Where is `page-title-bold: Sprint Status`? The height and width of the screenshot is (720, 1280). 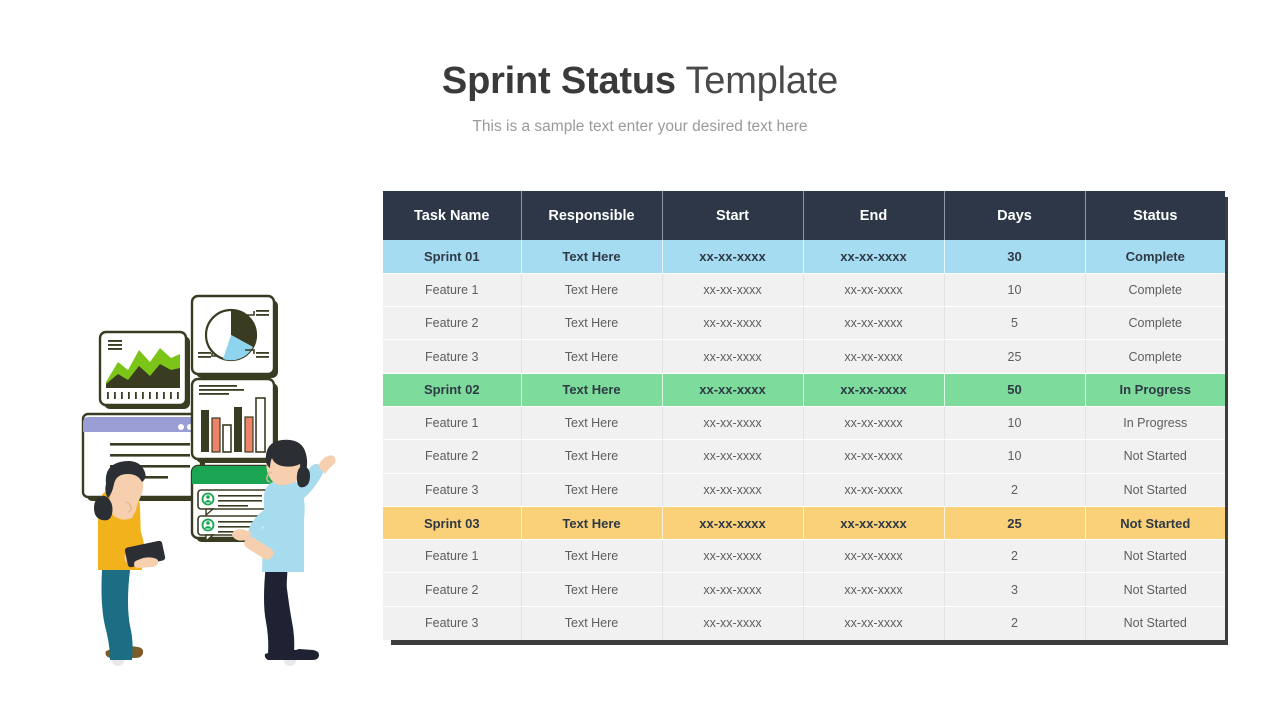 page-title-bold: Sprint Status is located at coordinates (558, 81).